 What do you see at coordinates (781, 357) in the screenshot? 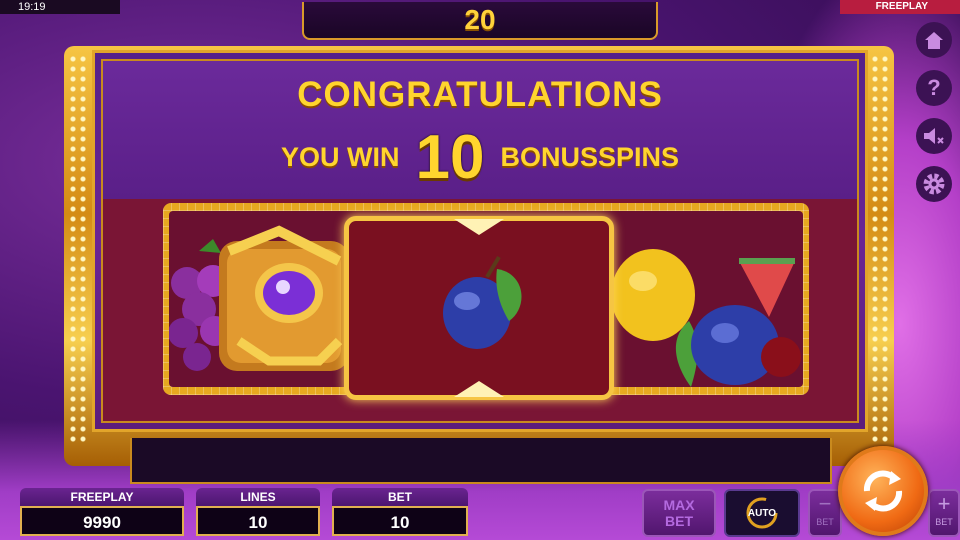
I see `cherry-icon` at bounding box center [781, 357].